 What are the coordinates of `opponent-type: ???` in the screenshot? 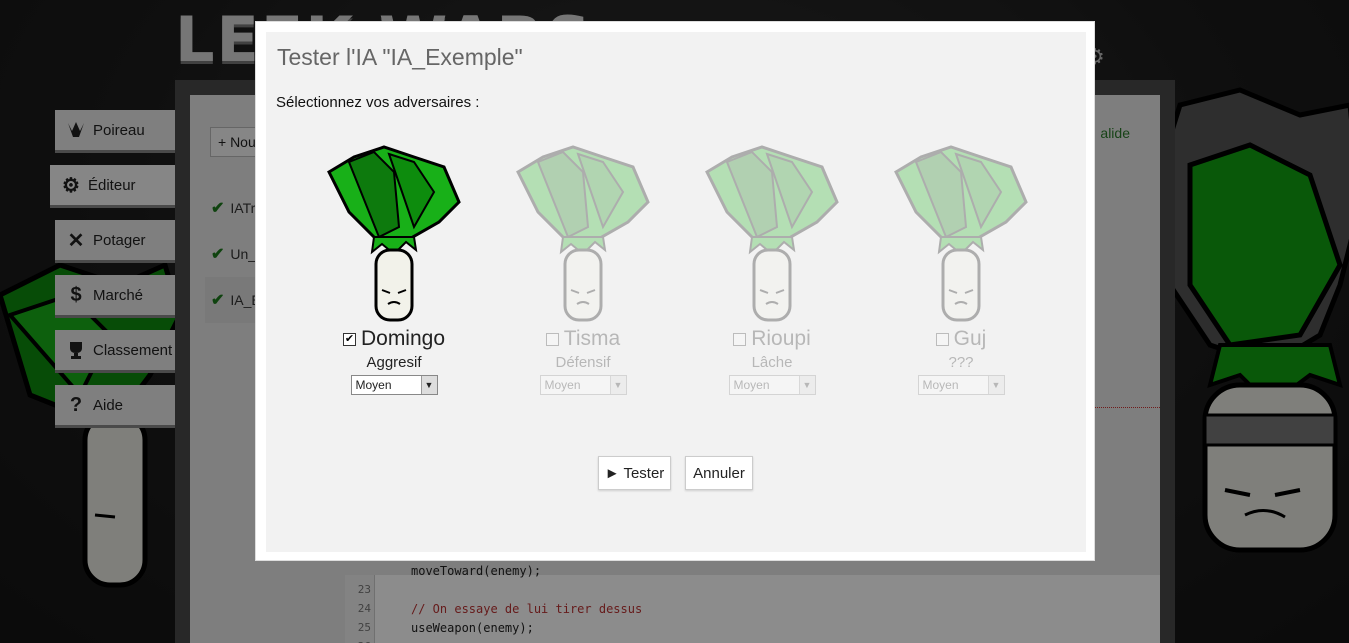 It's located at (961, 362).